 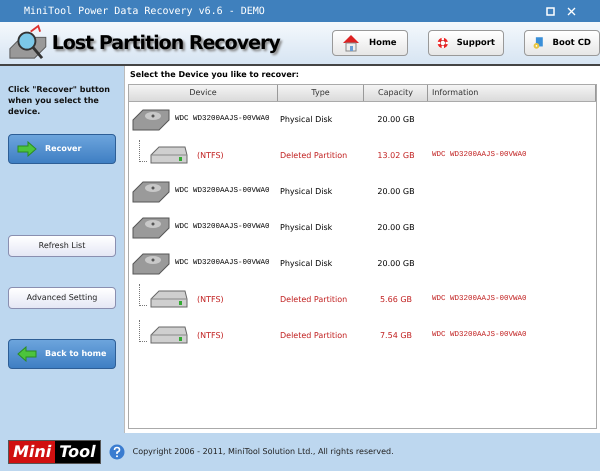 What do you see at coordinates (512, 93) in the screenshot?
I see `column-header: Information` at bounding box center [512, 93].